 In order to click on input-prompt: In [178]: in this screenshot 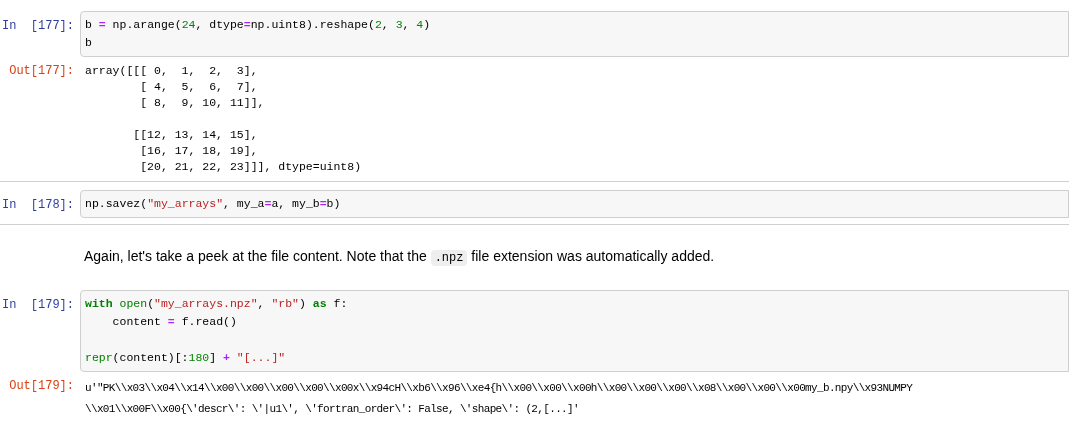, I will do `click(38, 205)`.